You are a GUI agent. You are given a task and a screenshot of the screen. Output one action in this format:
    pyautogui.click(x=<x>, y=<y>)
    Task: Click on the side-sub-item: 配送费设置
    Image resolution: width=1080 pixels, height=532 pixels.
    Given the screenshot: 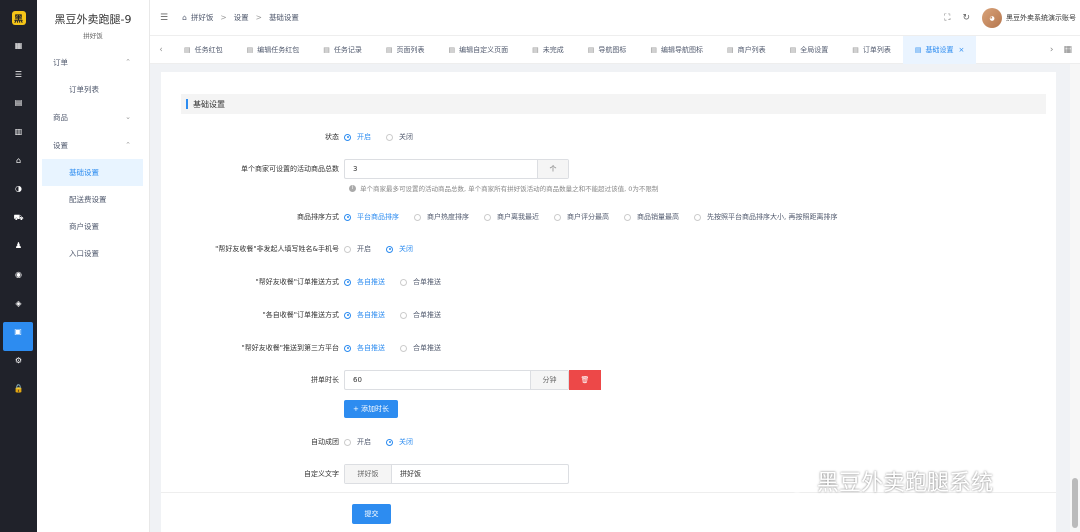 What is the action you would take?
    pyautogui.click(x=92, y=199)
    